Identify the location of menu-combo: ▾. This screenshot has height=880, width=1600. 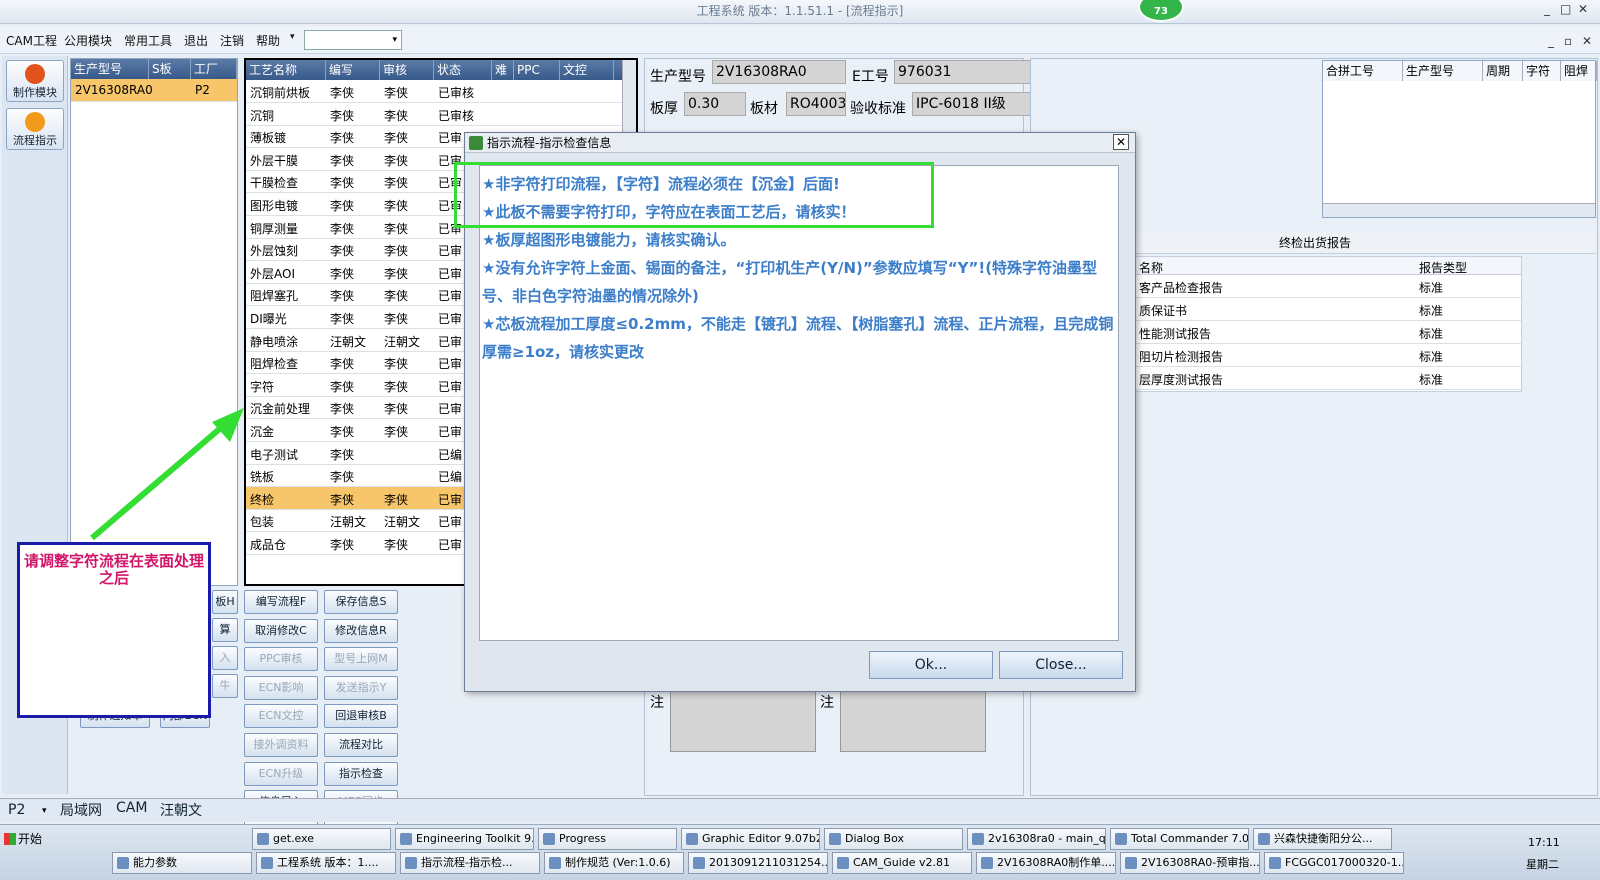
(353, 40).